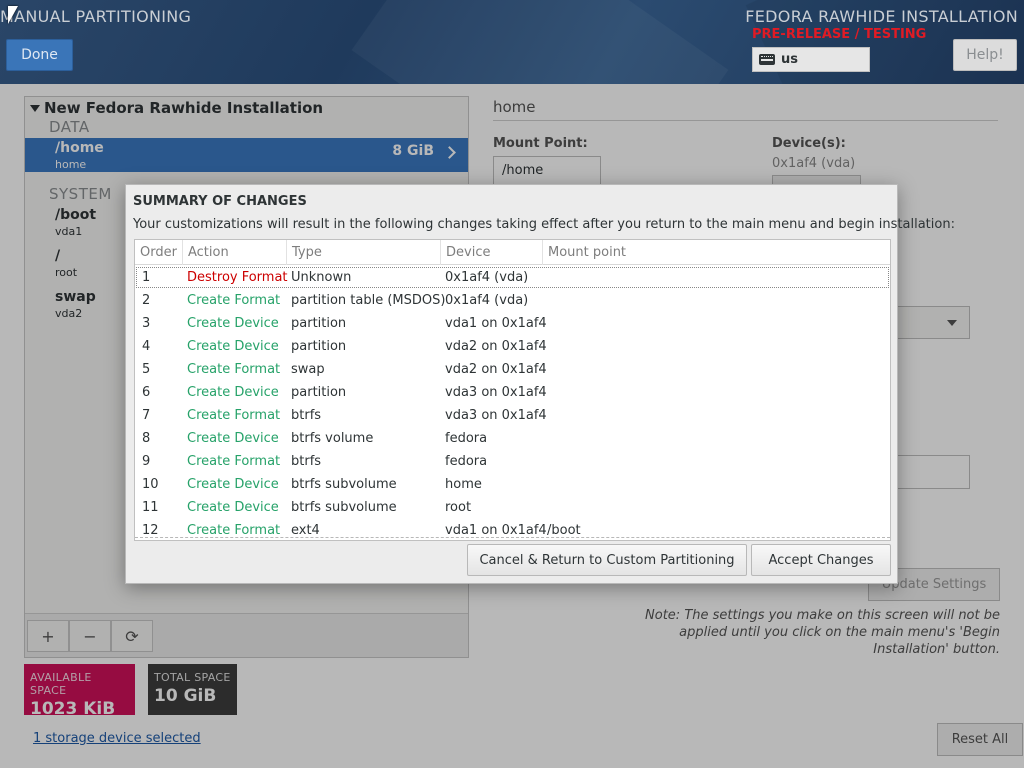  I want to click on column-type: Type, so click(364, 252).